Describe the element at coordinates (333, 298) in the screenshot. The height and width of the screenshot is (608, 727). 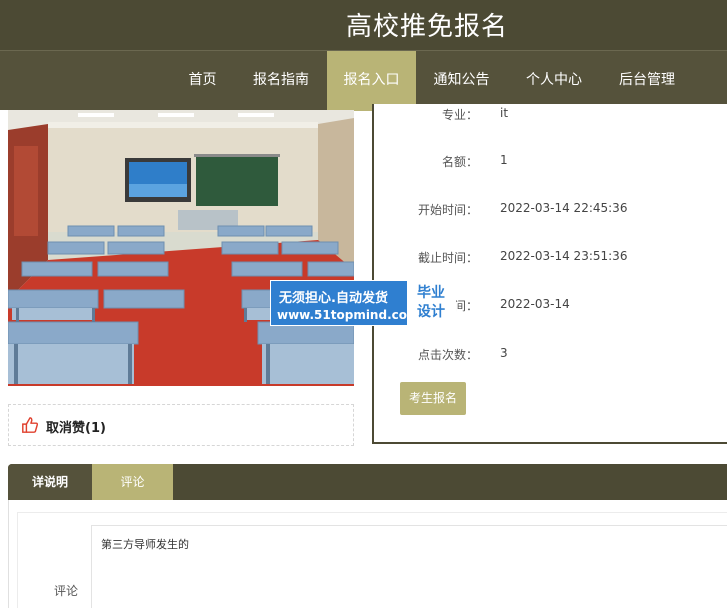
I see `watermark-slogan: 无须担心.自动发货` at that location.